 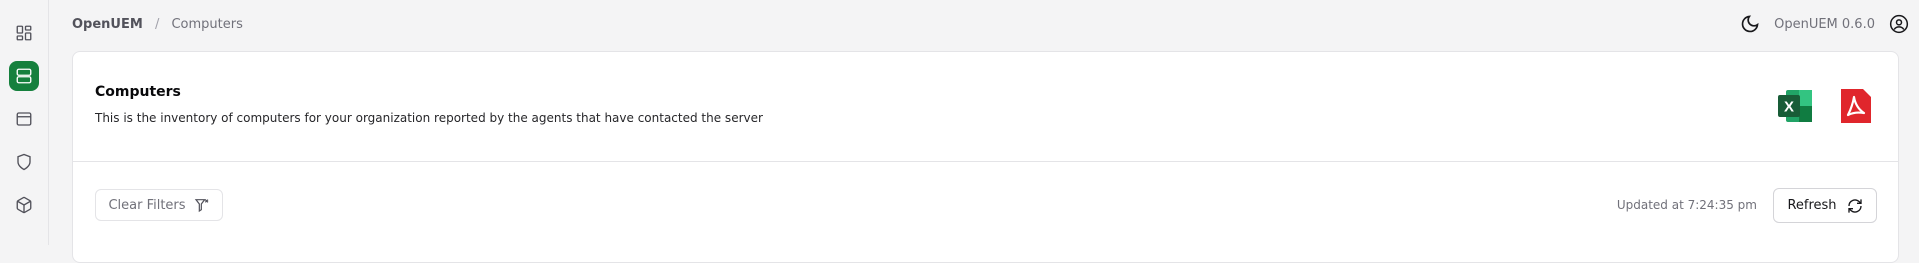 I want to click on server-icon, so click(x=24, y=76).